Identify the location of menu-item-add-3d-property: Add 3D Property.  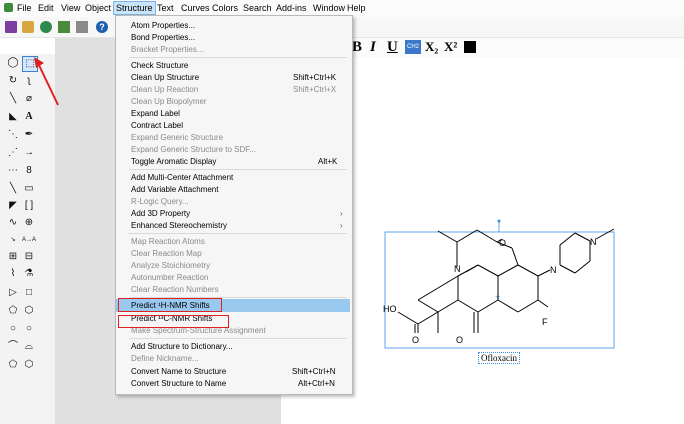
(160, 213).